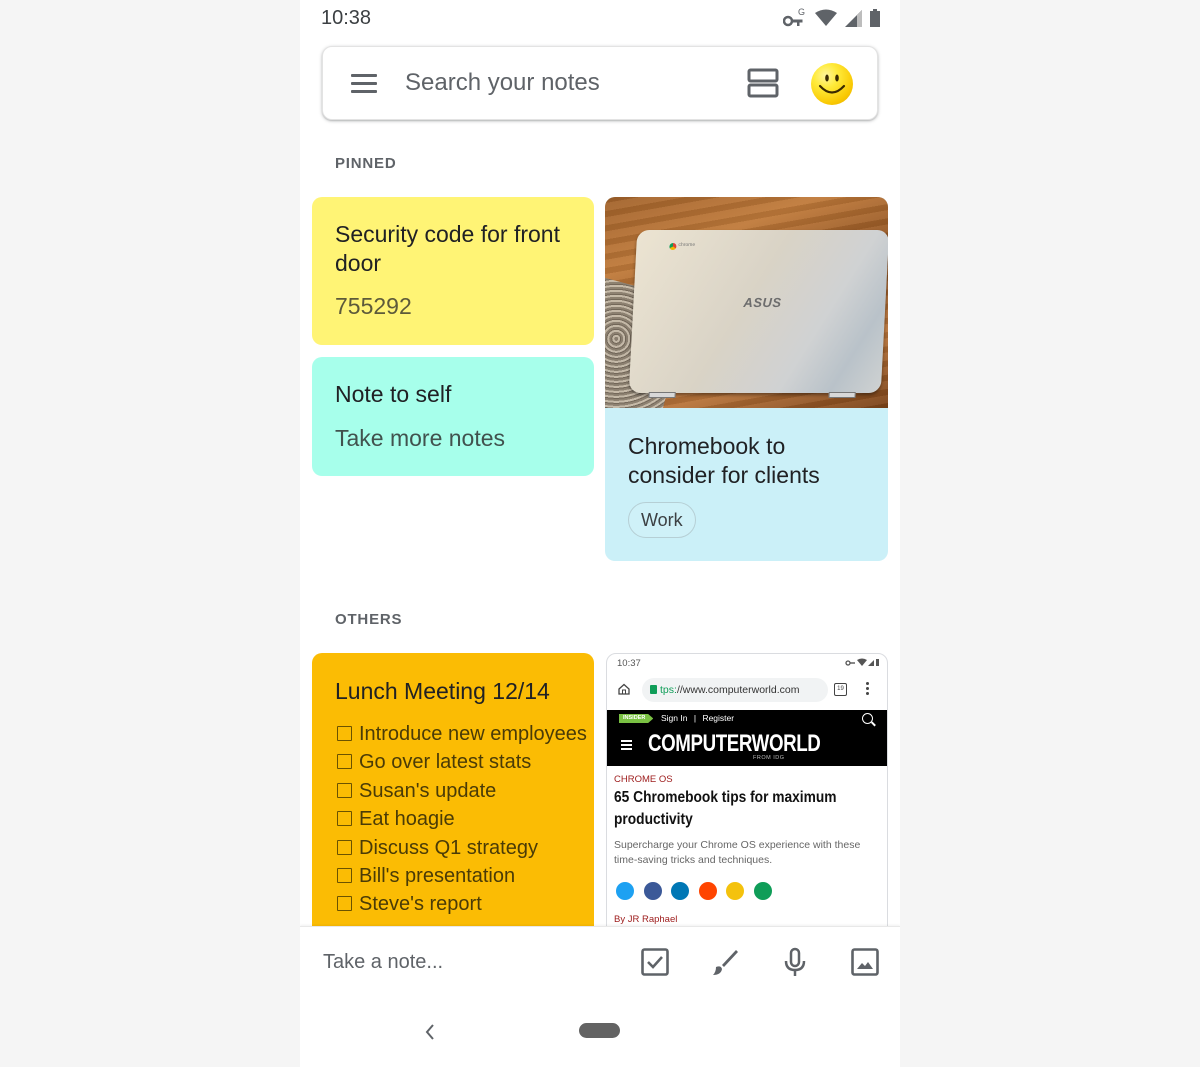  Describe the element at coordinates (393, 394) in the screenshot. I see `note-title: Note to self` at that location.